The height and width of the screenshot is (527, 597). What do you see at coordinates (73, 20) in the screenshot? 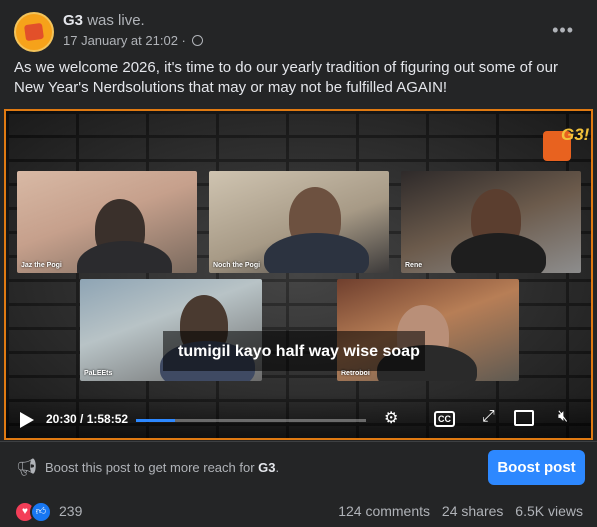
I see `page-name: G3` at bounding box center [73, 20].